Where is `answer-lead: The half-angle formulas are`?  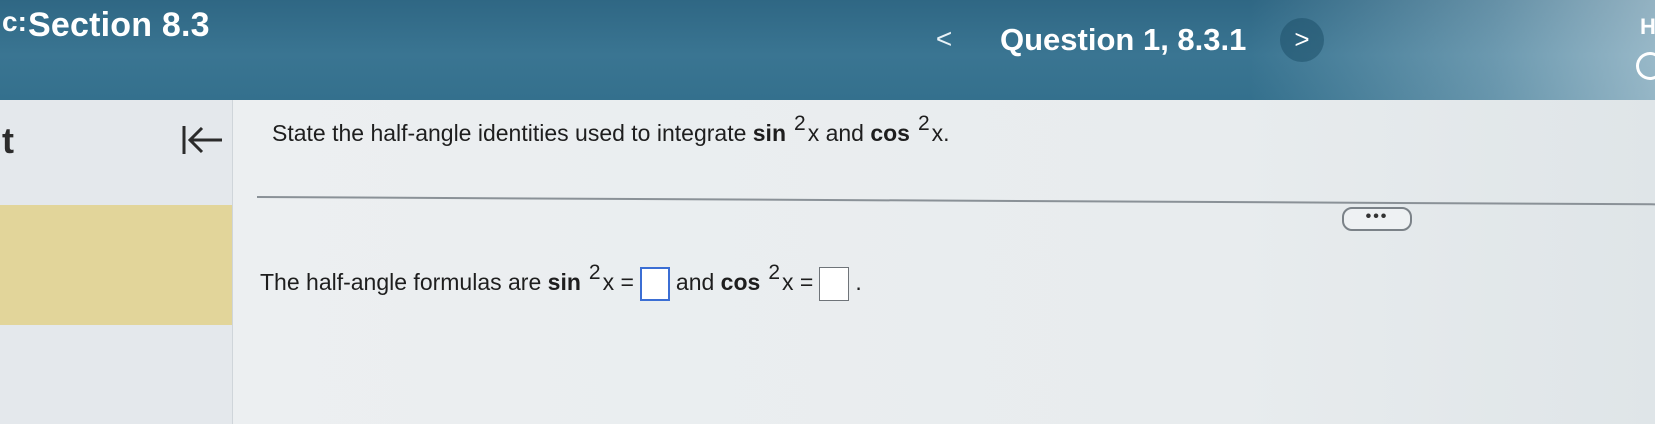 answer-lead: The half-angle formulas are is located at coordinates (404, 282).